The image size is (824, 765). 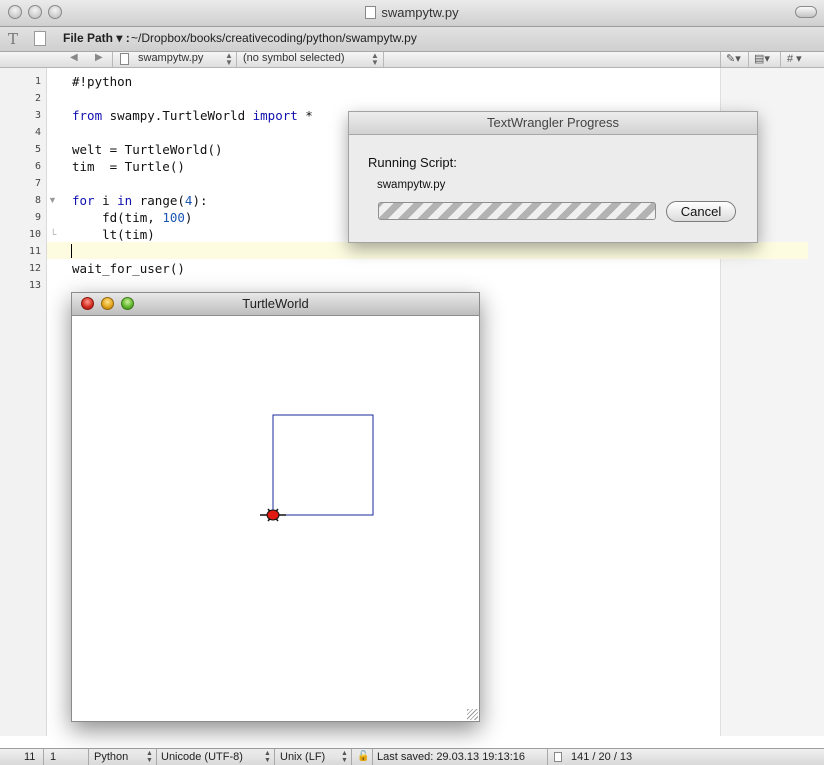 What do you see at coordinates (107, 303) in the screenshot?
I see `minimize-window-button` at bounding box center [107, 303].